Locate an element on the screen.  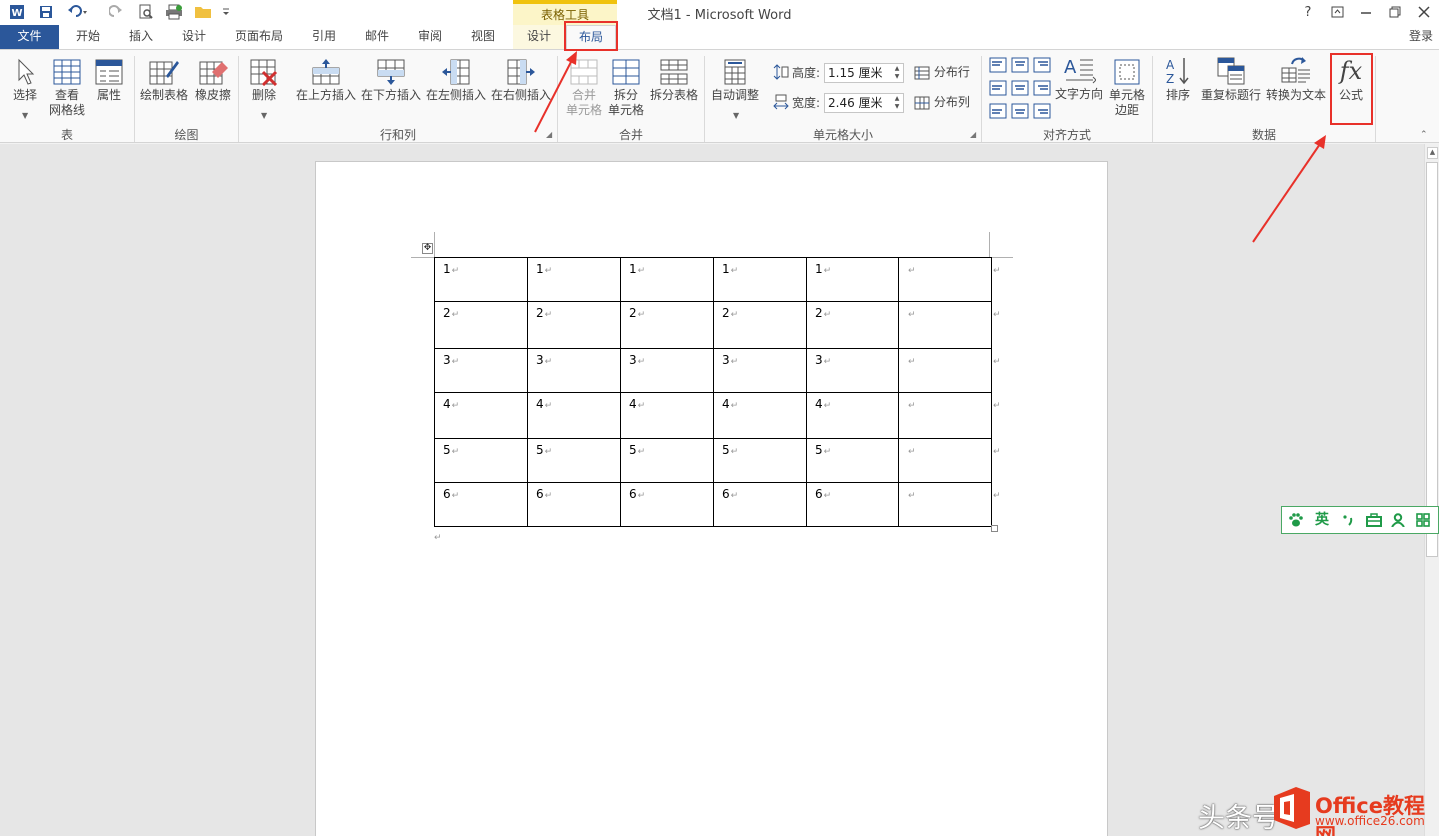
eraser-button: 橡皮擦 is located at coordinates (213, 80).